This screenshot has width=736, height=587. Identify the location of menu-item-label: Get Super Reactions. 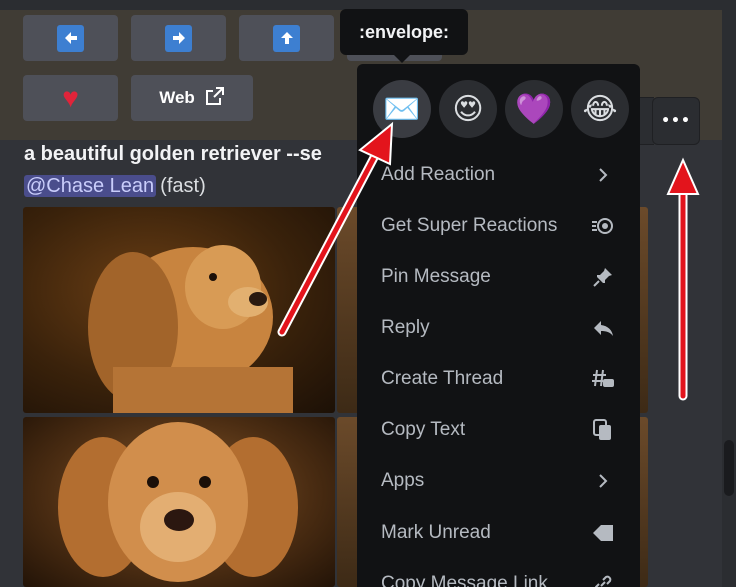
(469, 225).